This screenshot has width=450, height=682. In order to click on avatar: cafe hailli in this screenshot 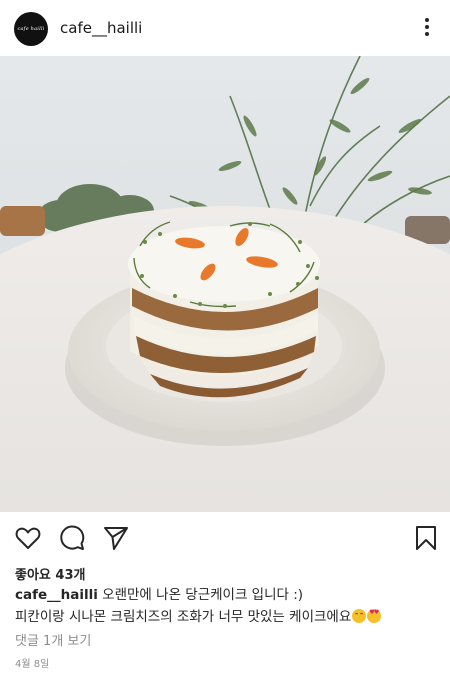, I will do `click(31, 29)`.